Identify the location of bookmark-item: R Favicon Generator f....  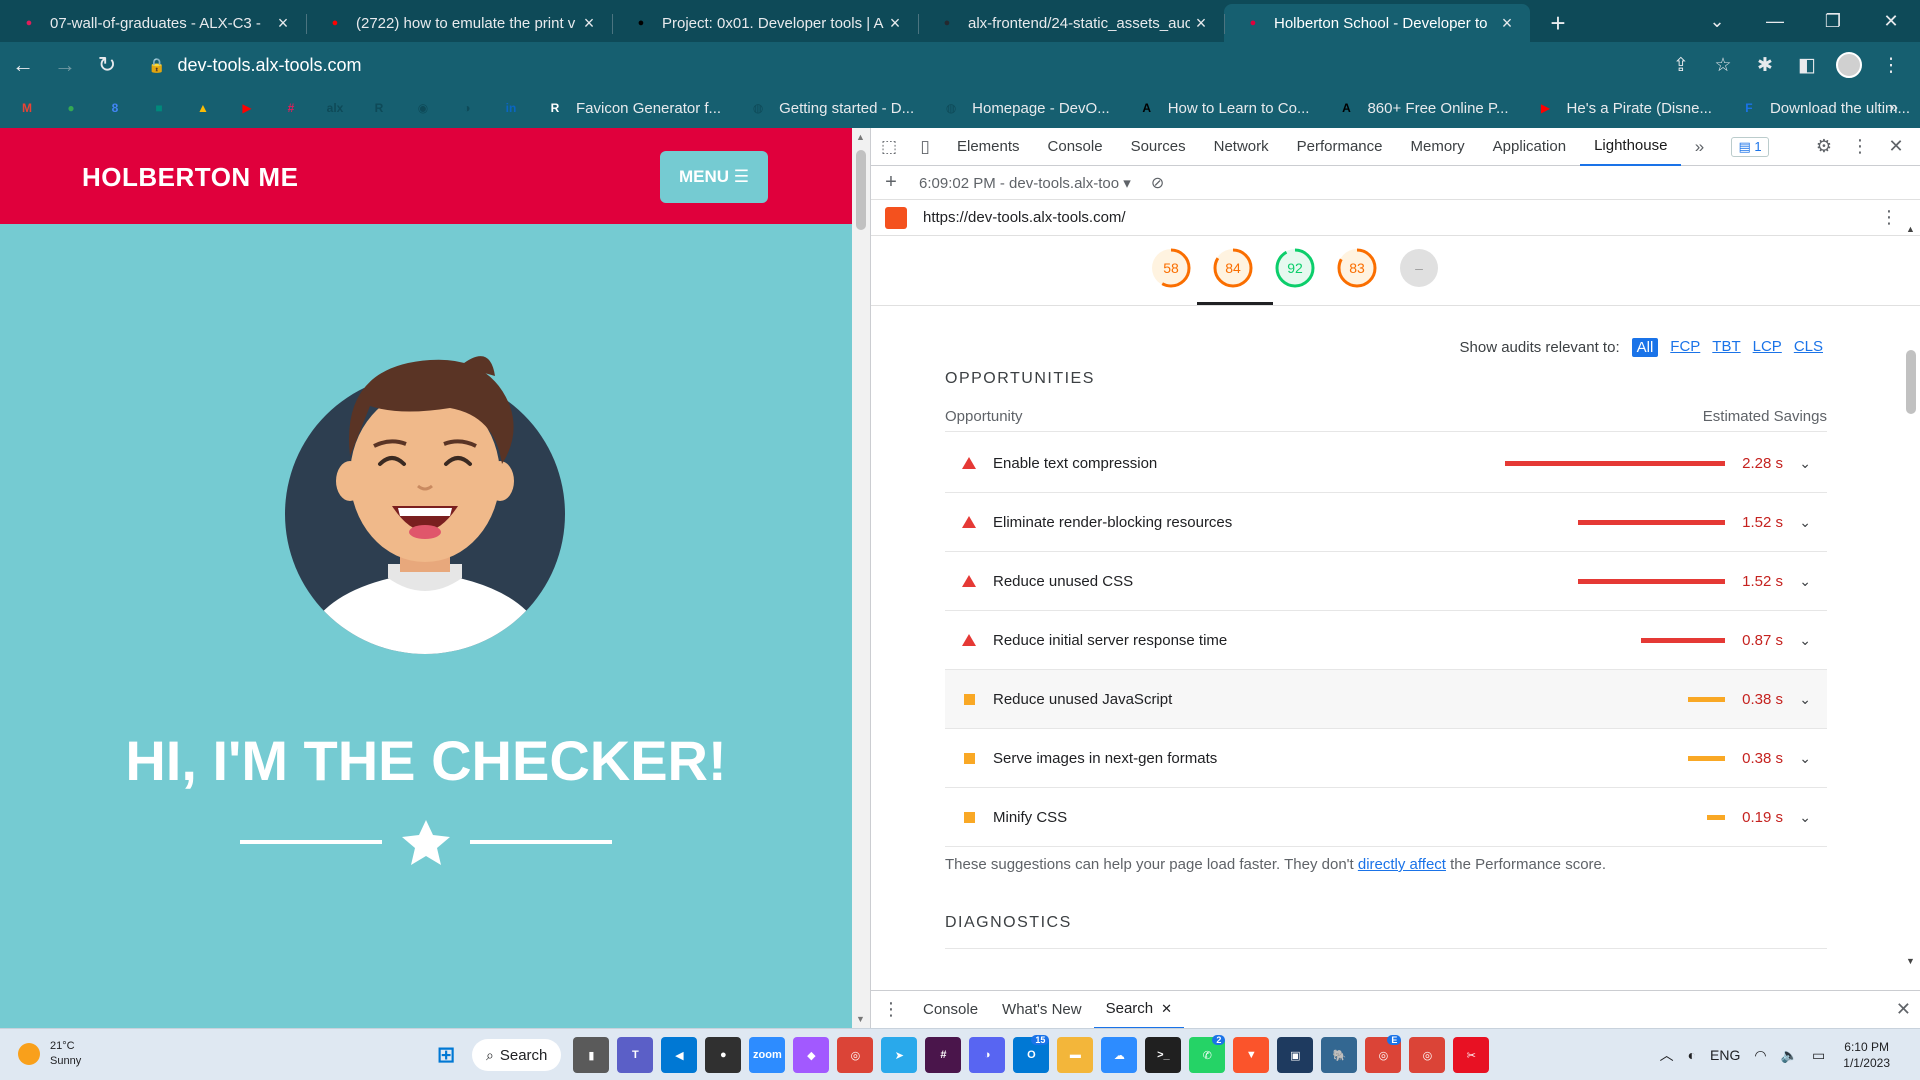
(632, 108).